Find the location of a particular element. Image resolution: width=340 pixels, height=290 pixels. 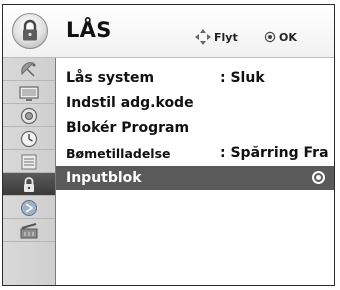

category-sidebar is located at coordinates (29, 171).